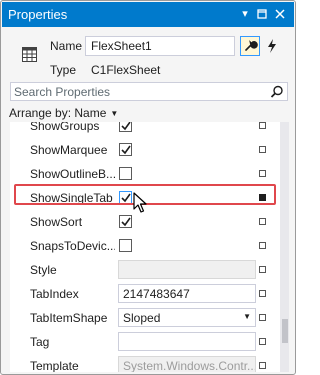 This screenshot has height=375, width=320. I want to click on events-lightning-button, so click(272, 46).